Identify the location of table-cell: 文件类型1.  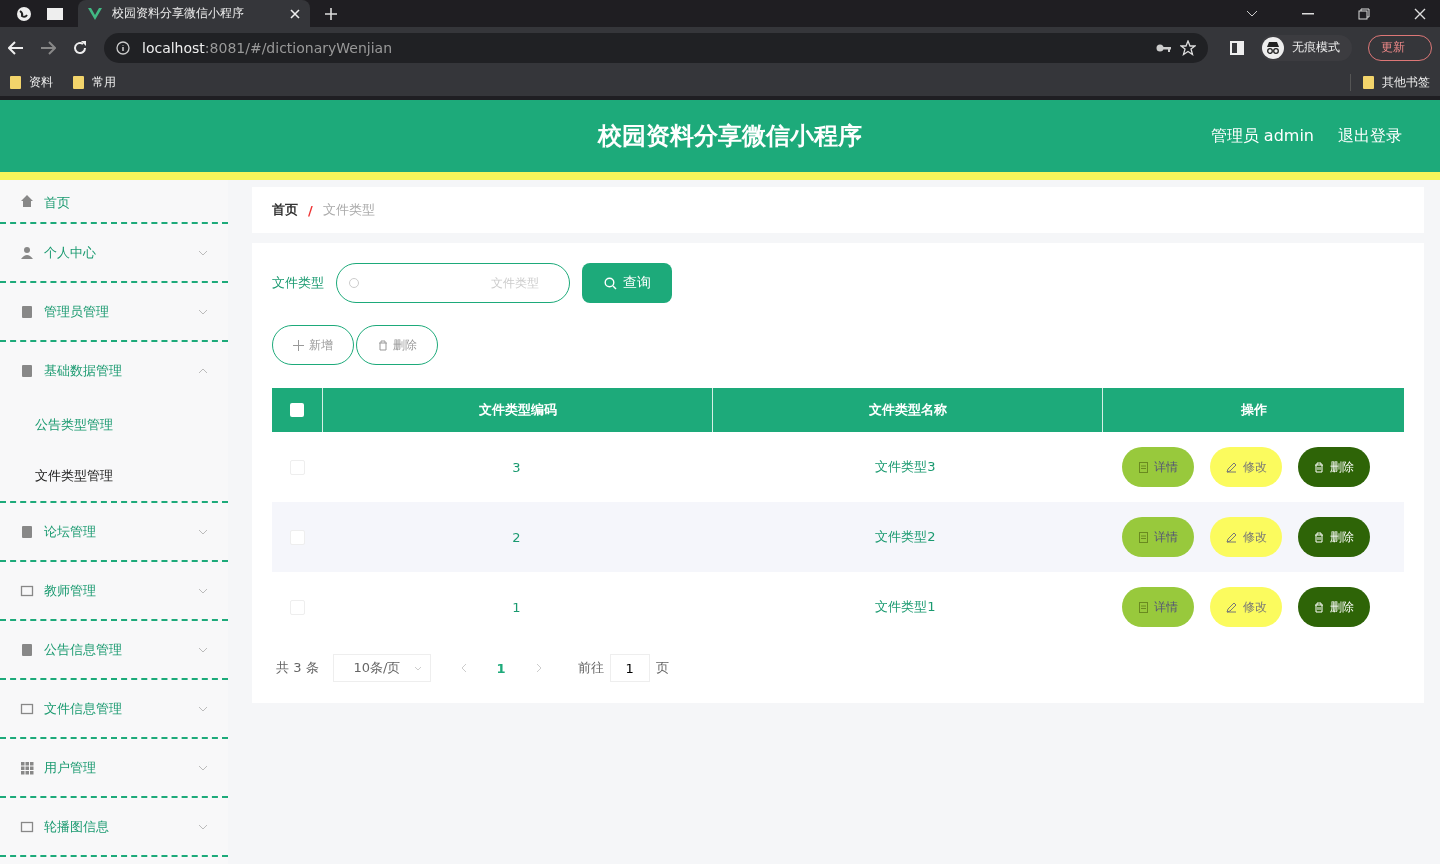
(905, 607).